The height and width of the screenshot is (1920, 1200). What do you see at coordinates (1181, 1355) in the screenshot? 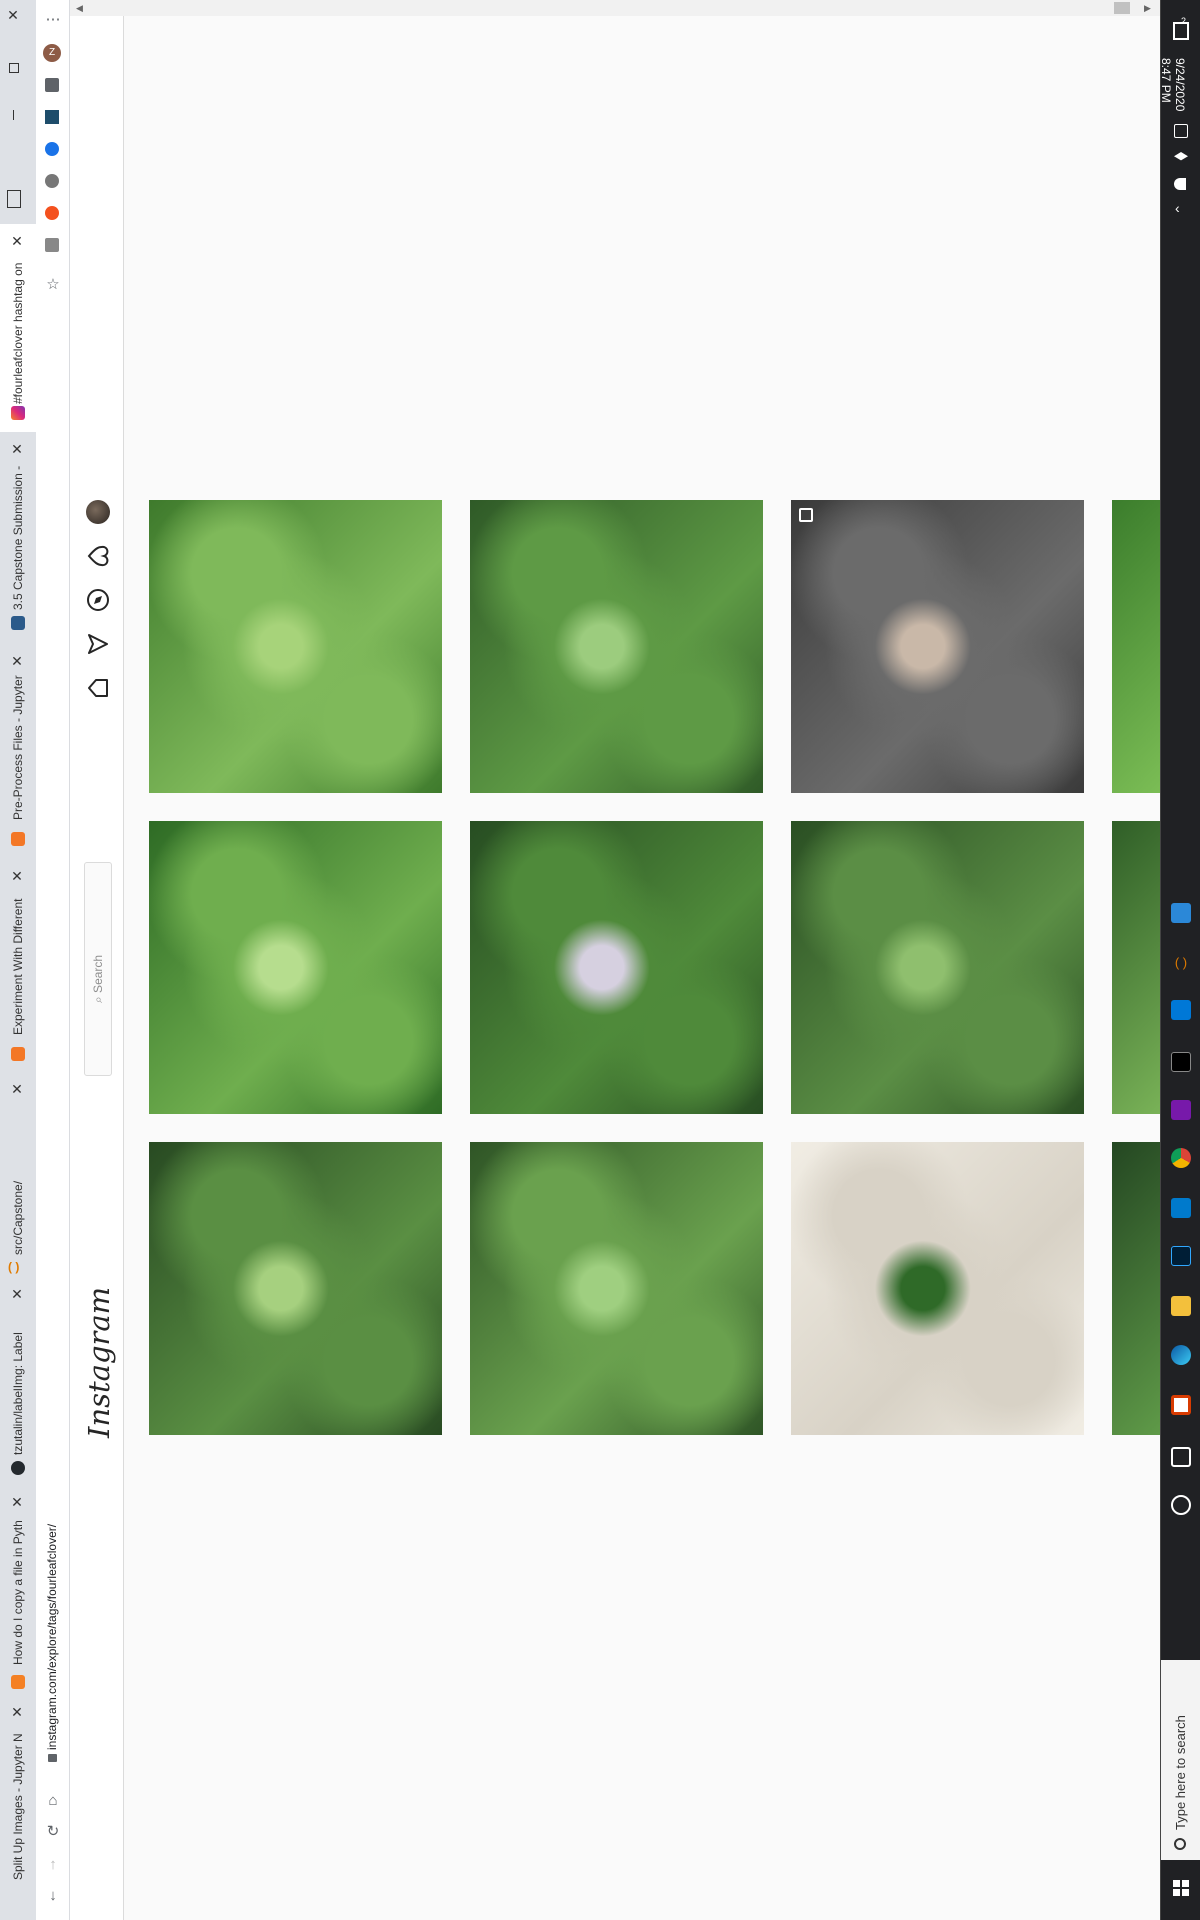
I see `edge-icon` at bounding box center [1181, 1355].